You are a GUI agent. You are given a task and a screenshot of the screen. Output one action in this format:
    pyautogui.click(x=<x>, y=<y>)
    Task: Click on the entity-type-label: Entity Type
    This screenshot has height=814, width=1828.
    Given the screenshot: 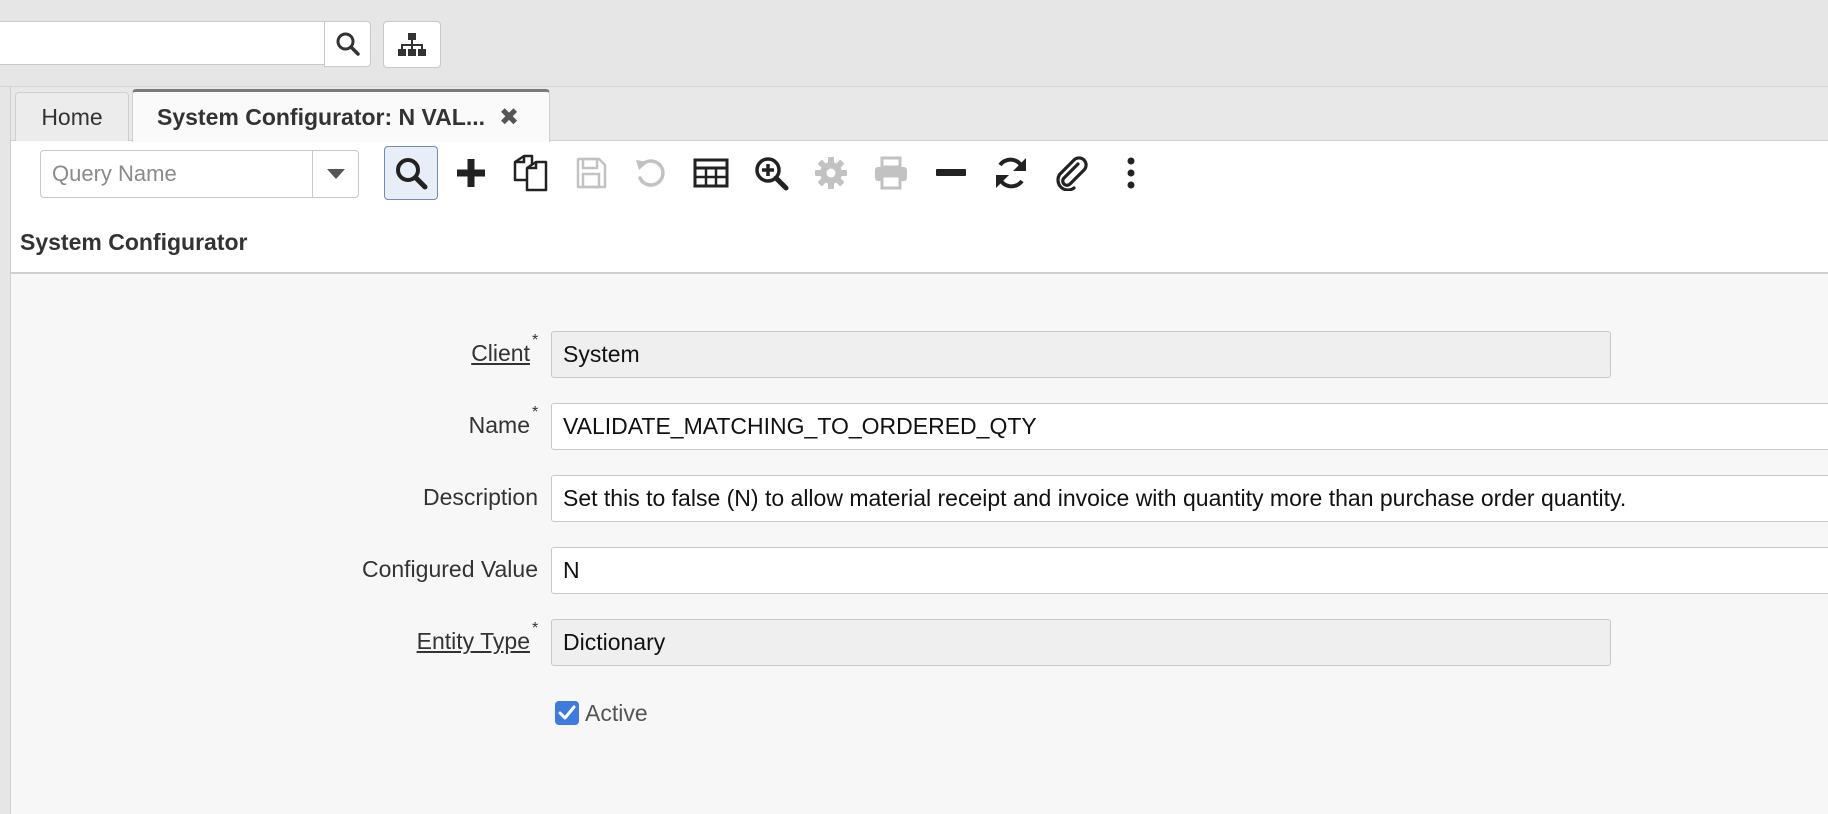 What is the action you would take?
    pyautogui.click(x=473, y=641)
    